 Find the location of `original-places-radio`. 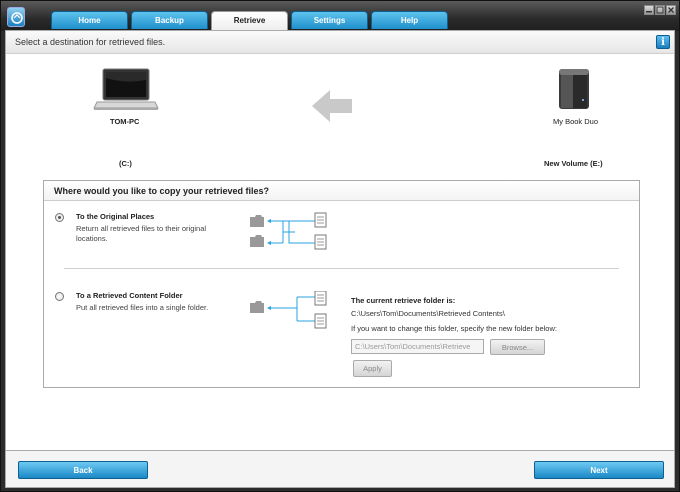

original-places-radio is located at coordinates (59, 217).